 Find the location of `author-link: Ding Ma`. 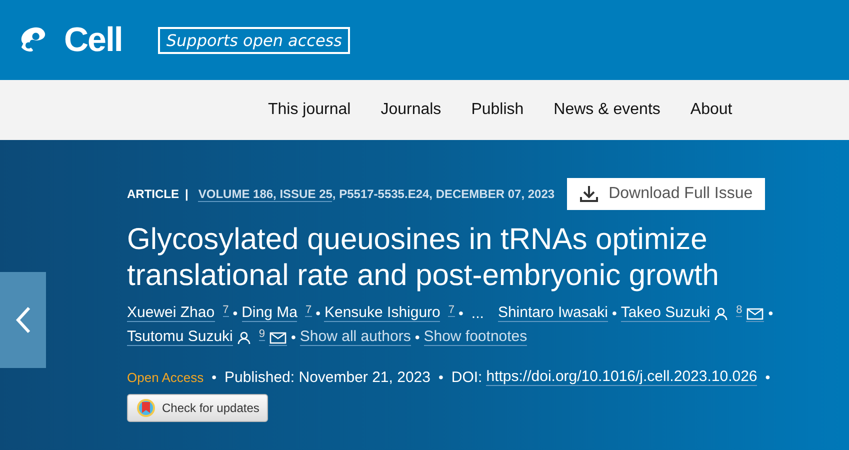

author-link: Ding Ma is located at coordinates (270, 313).